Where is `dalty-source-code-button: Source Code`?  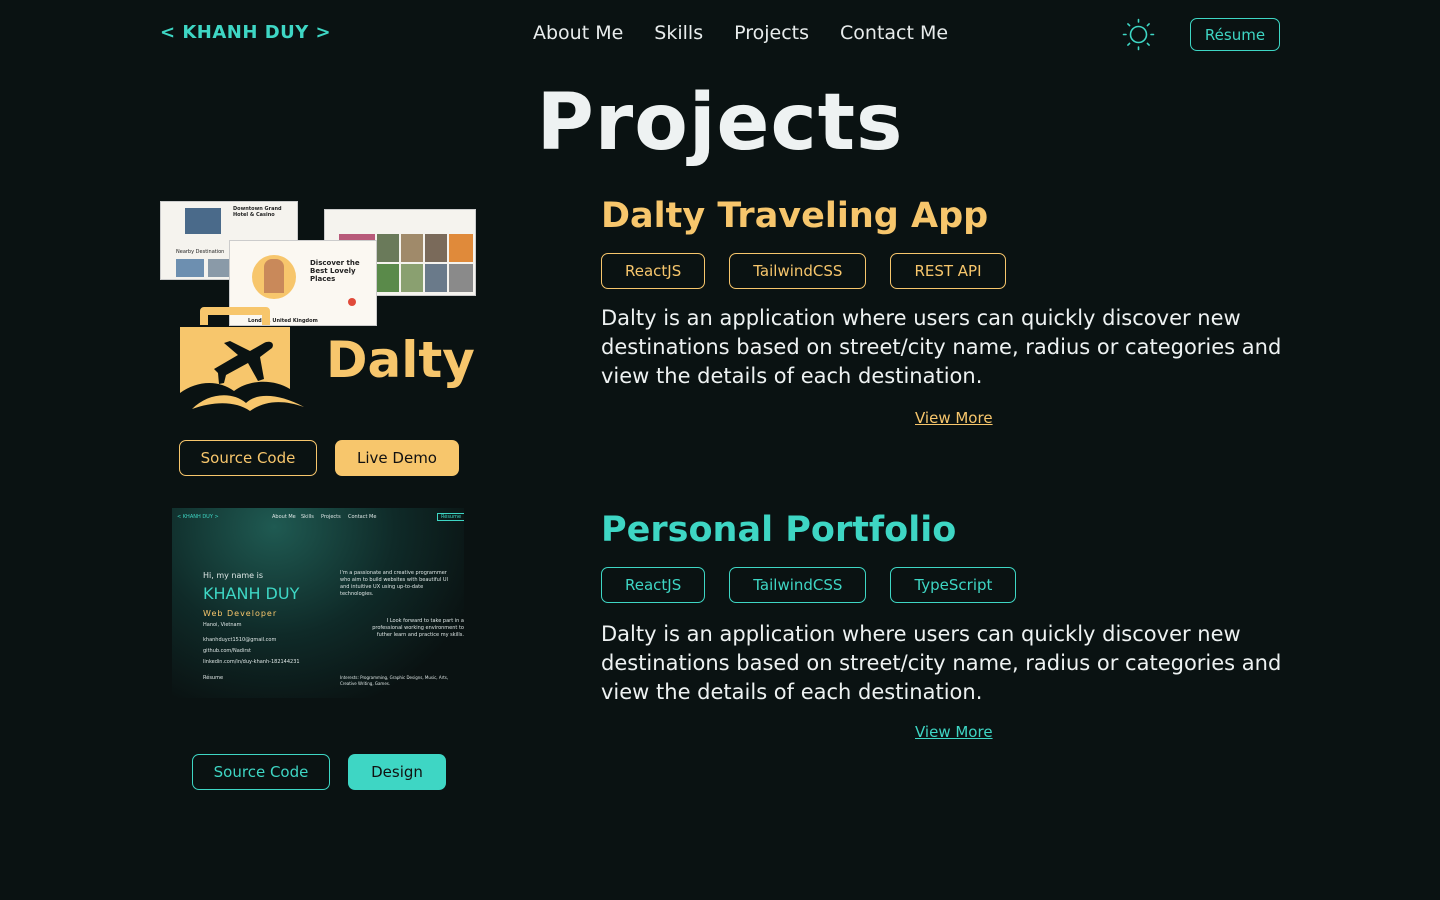
dalty-source-code-button: Source Code is located at coordinates (248, 458).